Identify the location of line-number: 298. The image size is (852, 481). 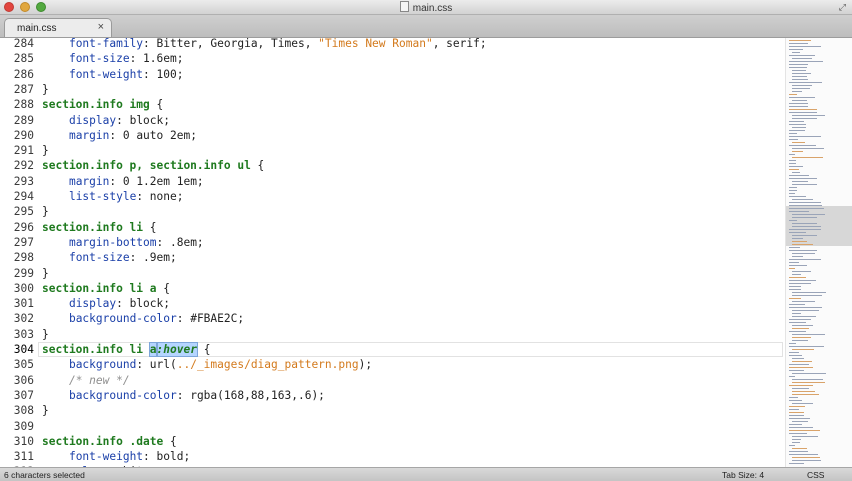
(23, 258).